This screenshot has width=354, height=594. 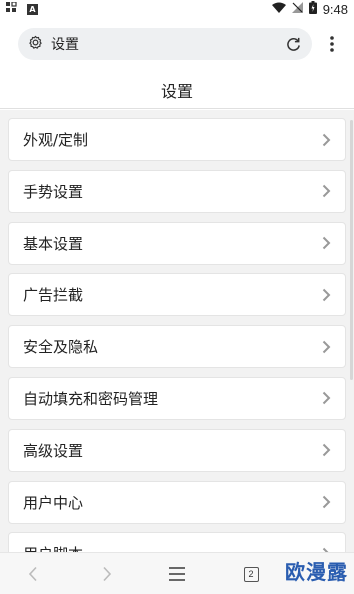 What do you see at coordinates (53, 243) in the screenshot?
I see `menu-item-label: 基本设置` at bounding box center [53, 243].